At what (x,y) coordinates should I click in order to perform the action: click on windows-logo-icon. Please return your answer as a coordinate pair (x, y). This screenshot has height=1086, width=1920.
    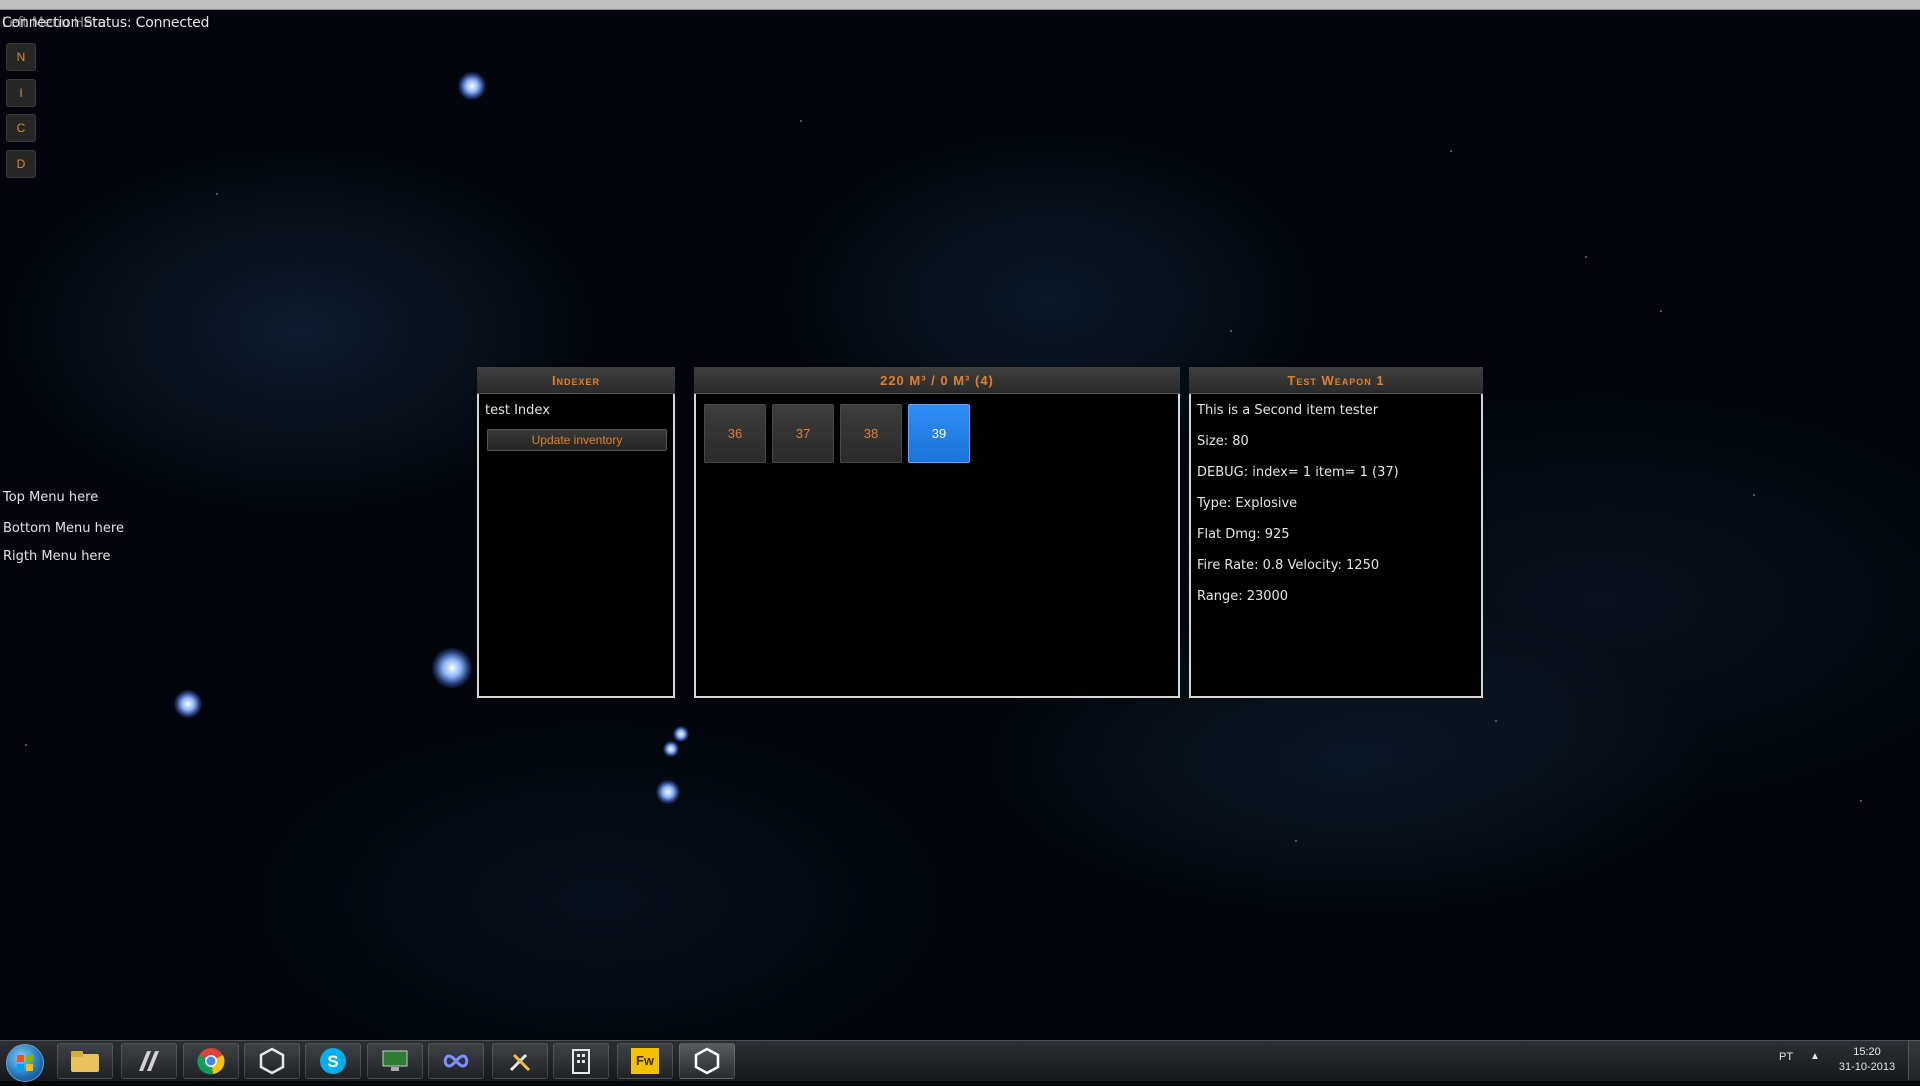
    Looking at the image, I should click on (25, 1063).